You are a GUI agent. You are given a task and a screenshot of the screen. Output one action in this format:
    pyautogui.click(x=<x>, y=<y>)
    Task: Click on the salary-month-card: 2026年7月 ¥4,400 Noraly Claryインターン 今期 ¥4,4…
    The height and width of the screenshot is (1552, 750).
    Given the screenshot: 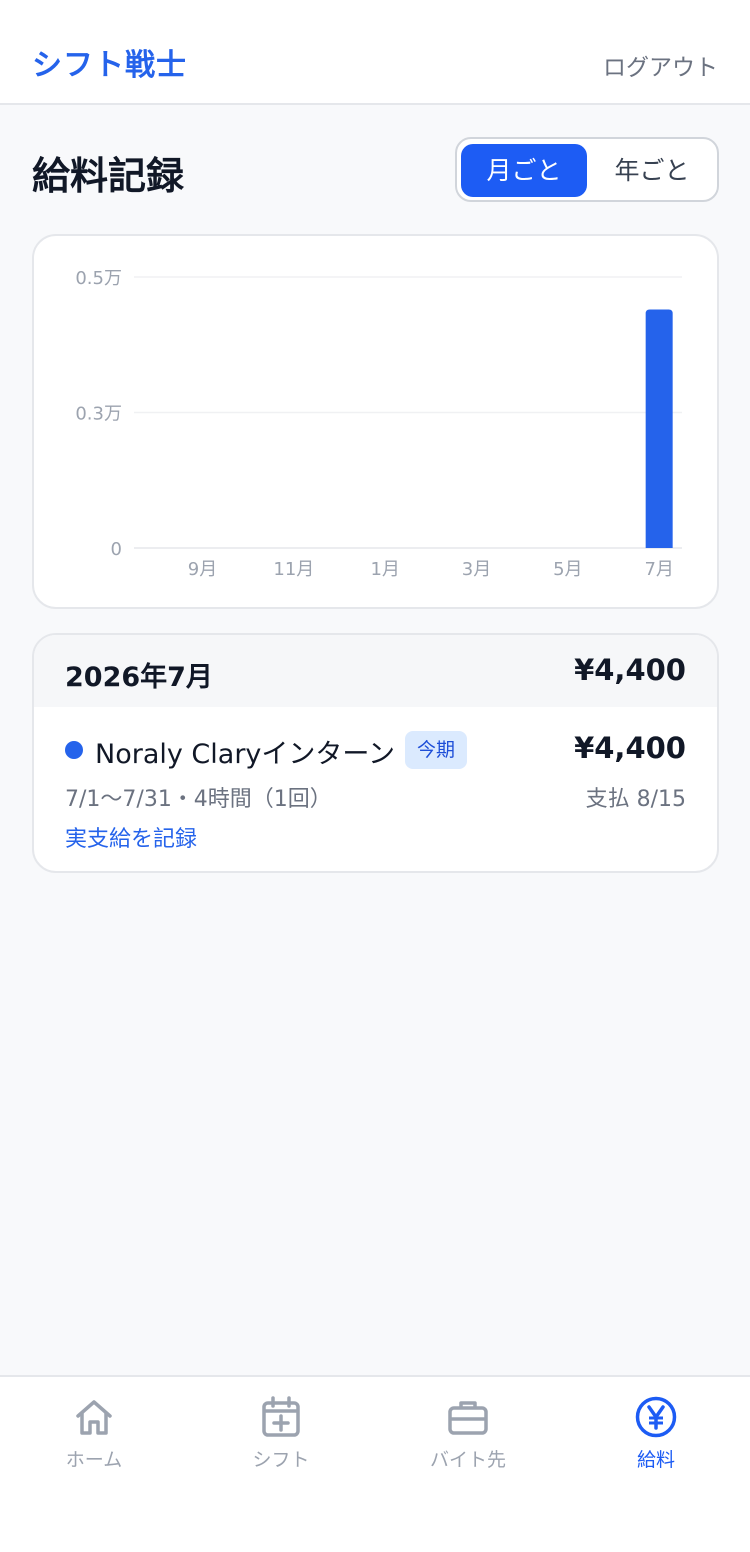 What is the action you would take?
    pyautogui.click(x=375, y=753)
    